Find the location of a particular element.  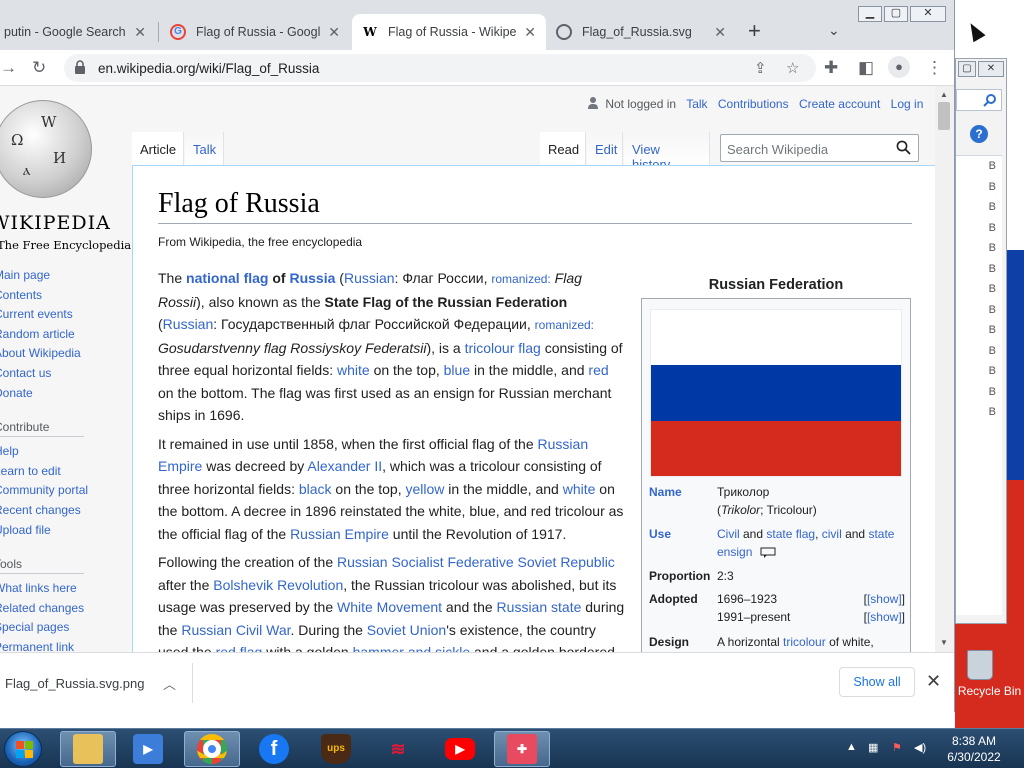

scrollbar-thumb is located at coordinates (944, 116).